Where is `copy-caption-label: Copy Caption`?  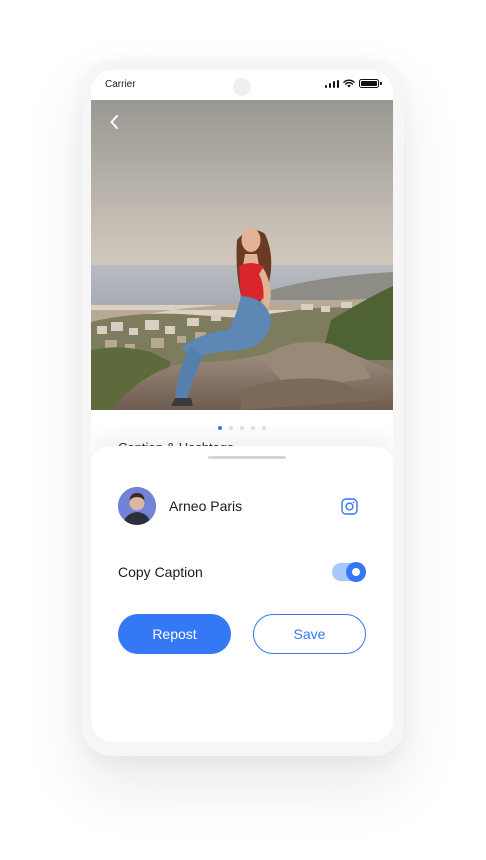
copy-caption-label: Copy Caption is located at coordinates (160, 572).